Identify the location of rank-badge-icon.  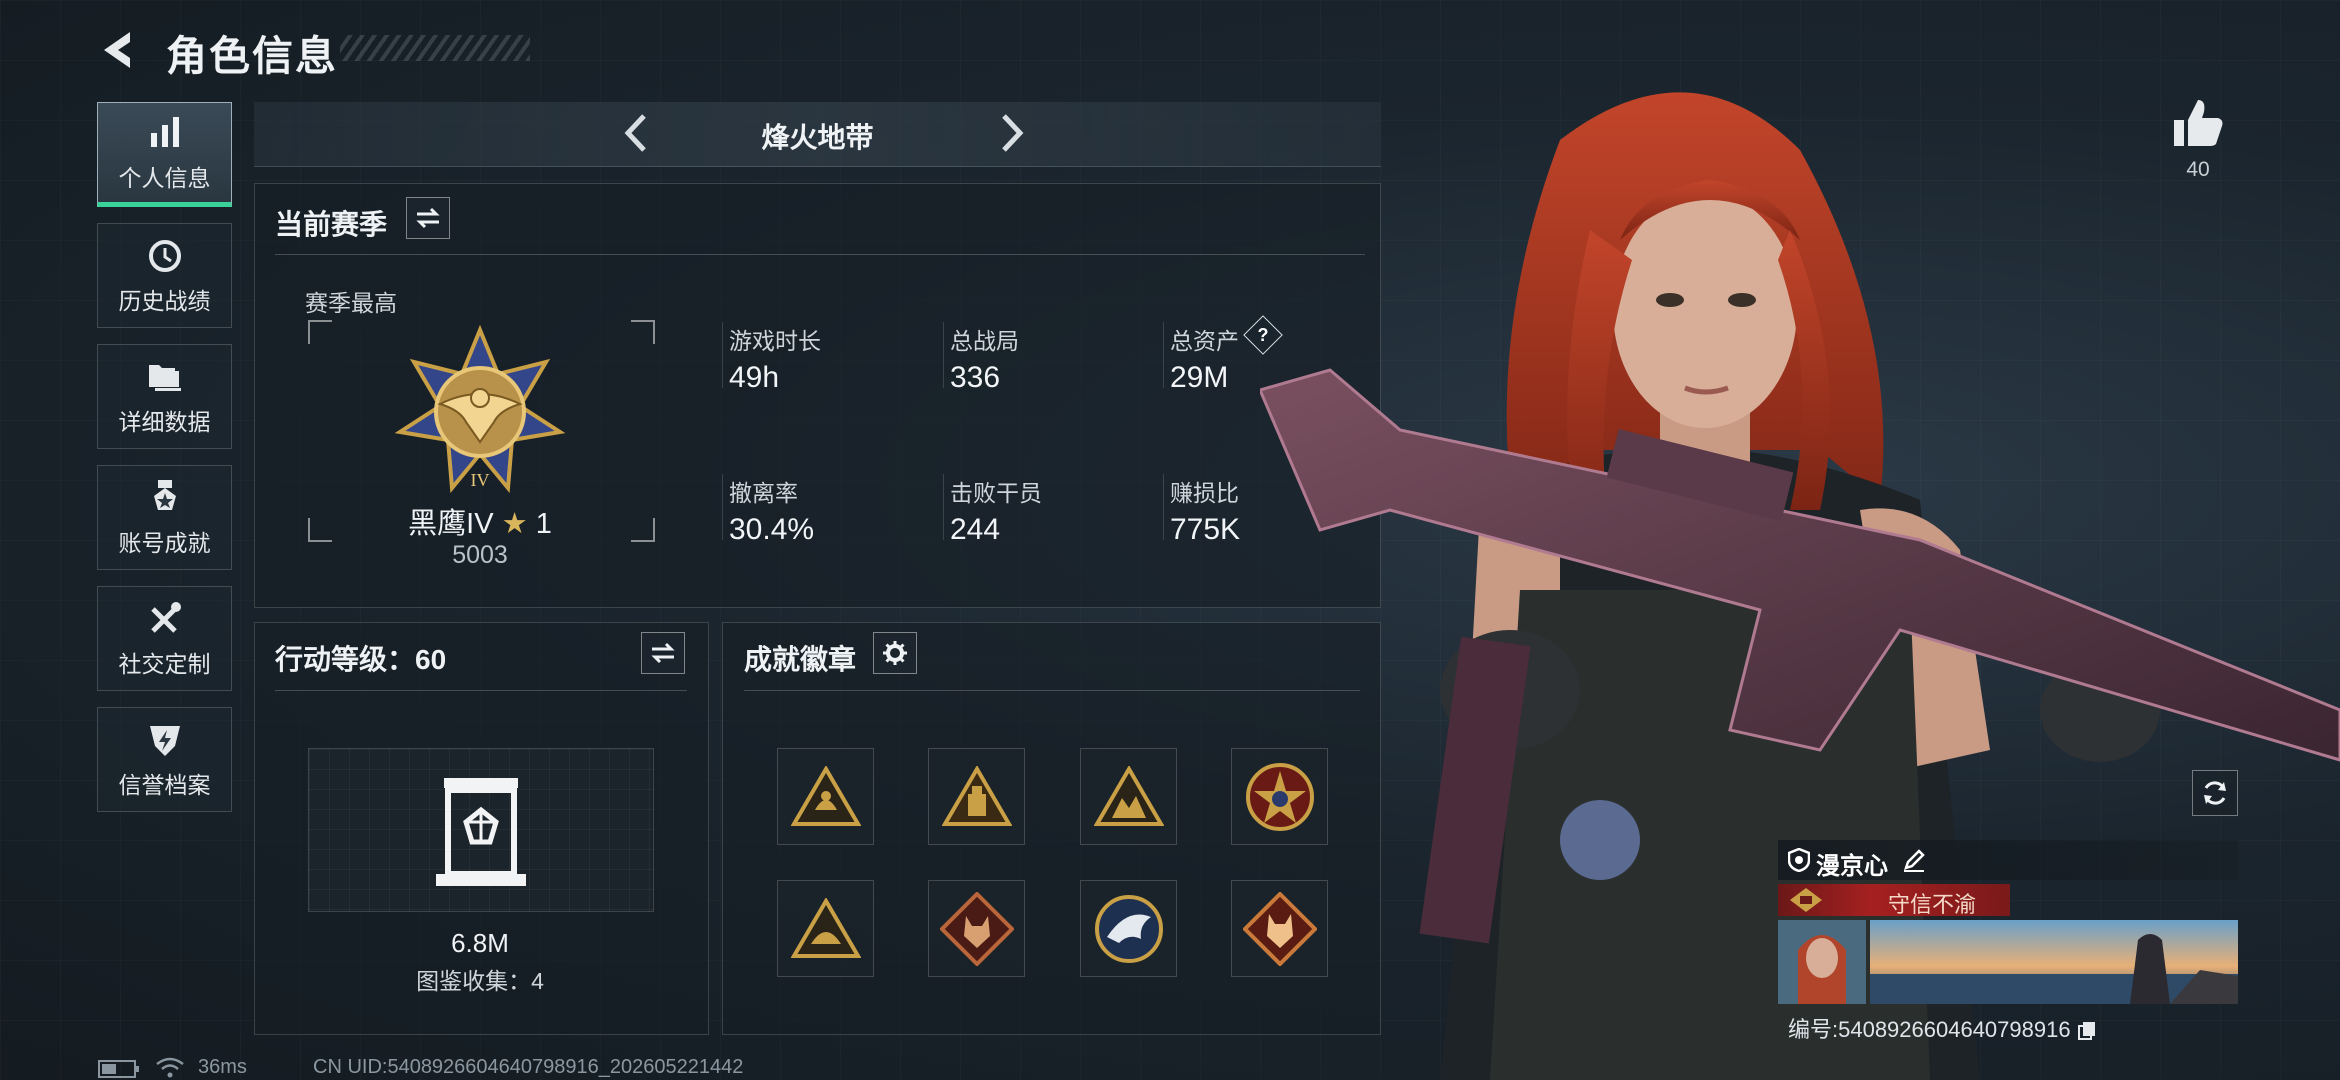
(1806, 900).